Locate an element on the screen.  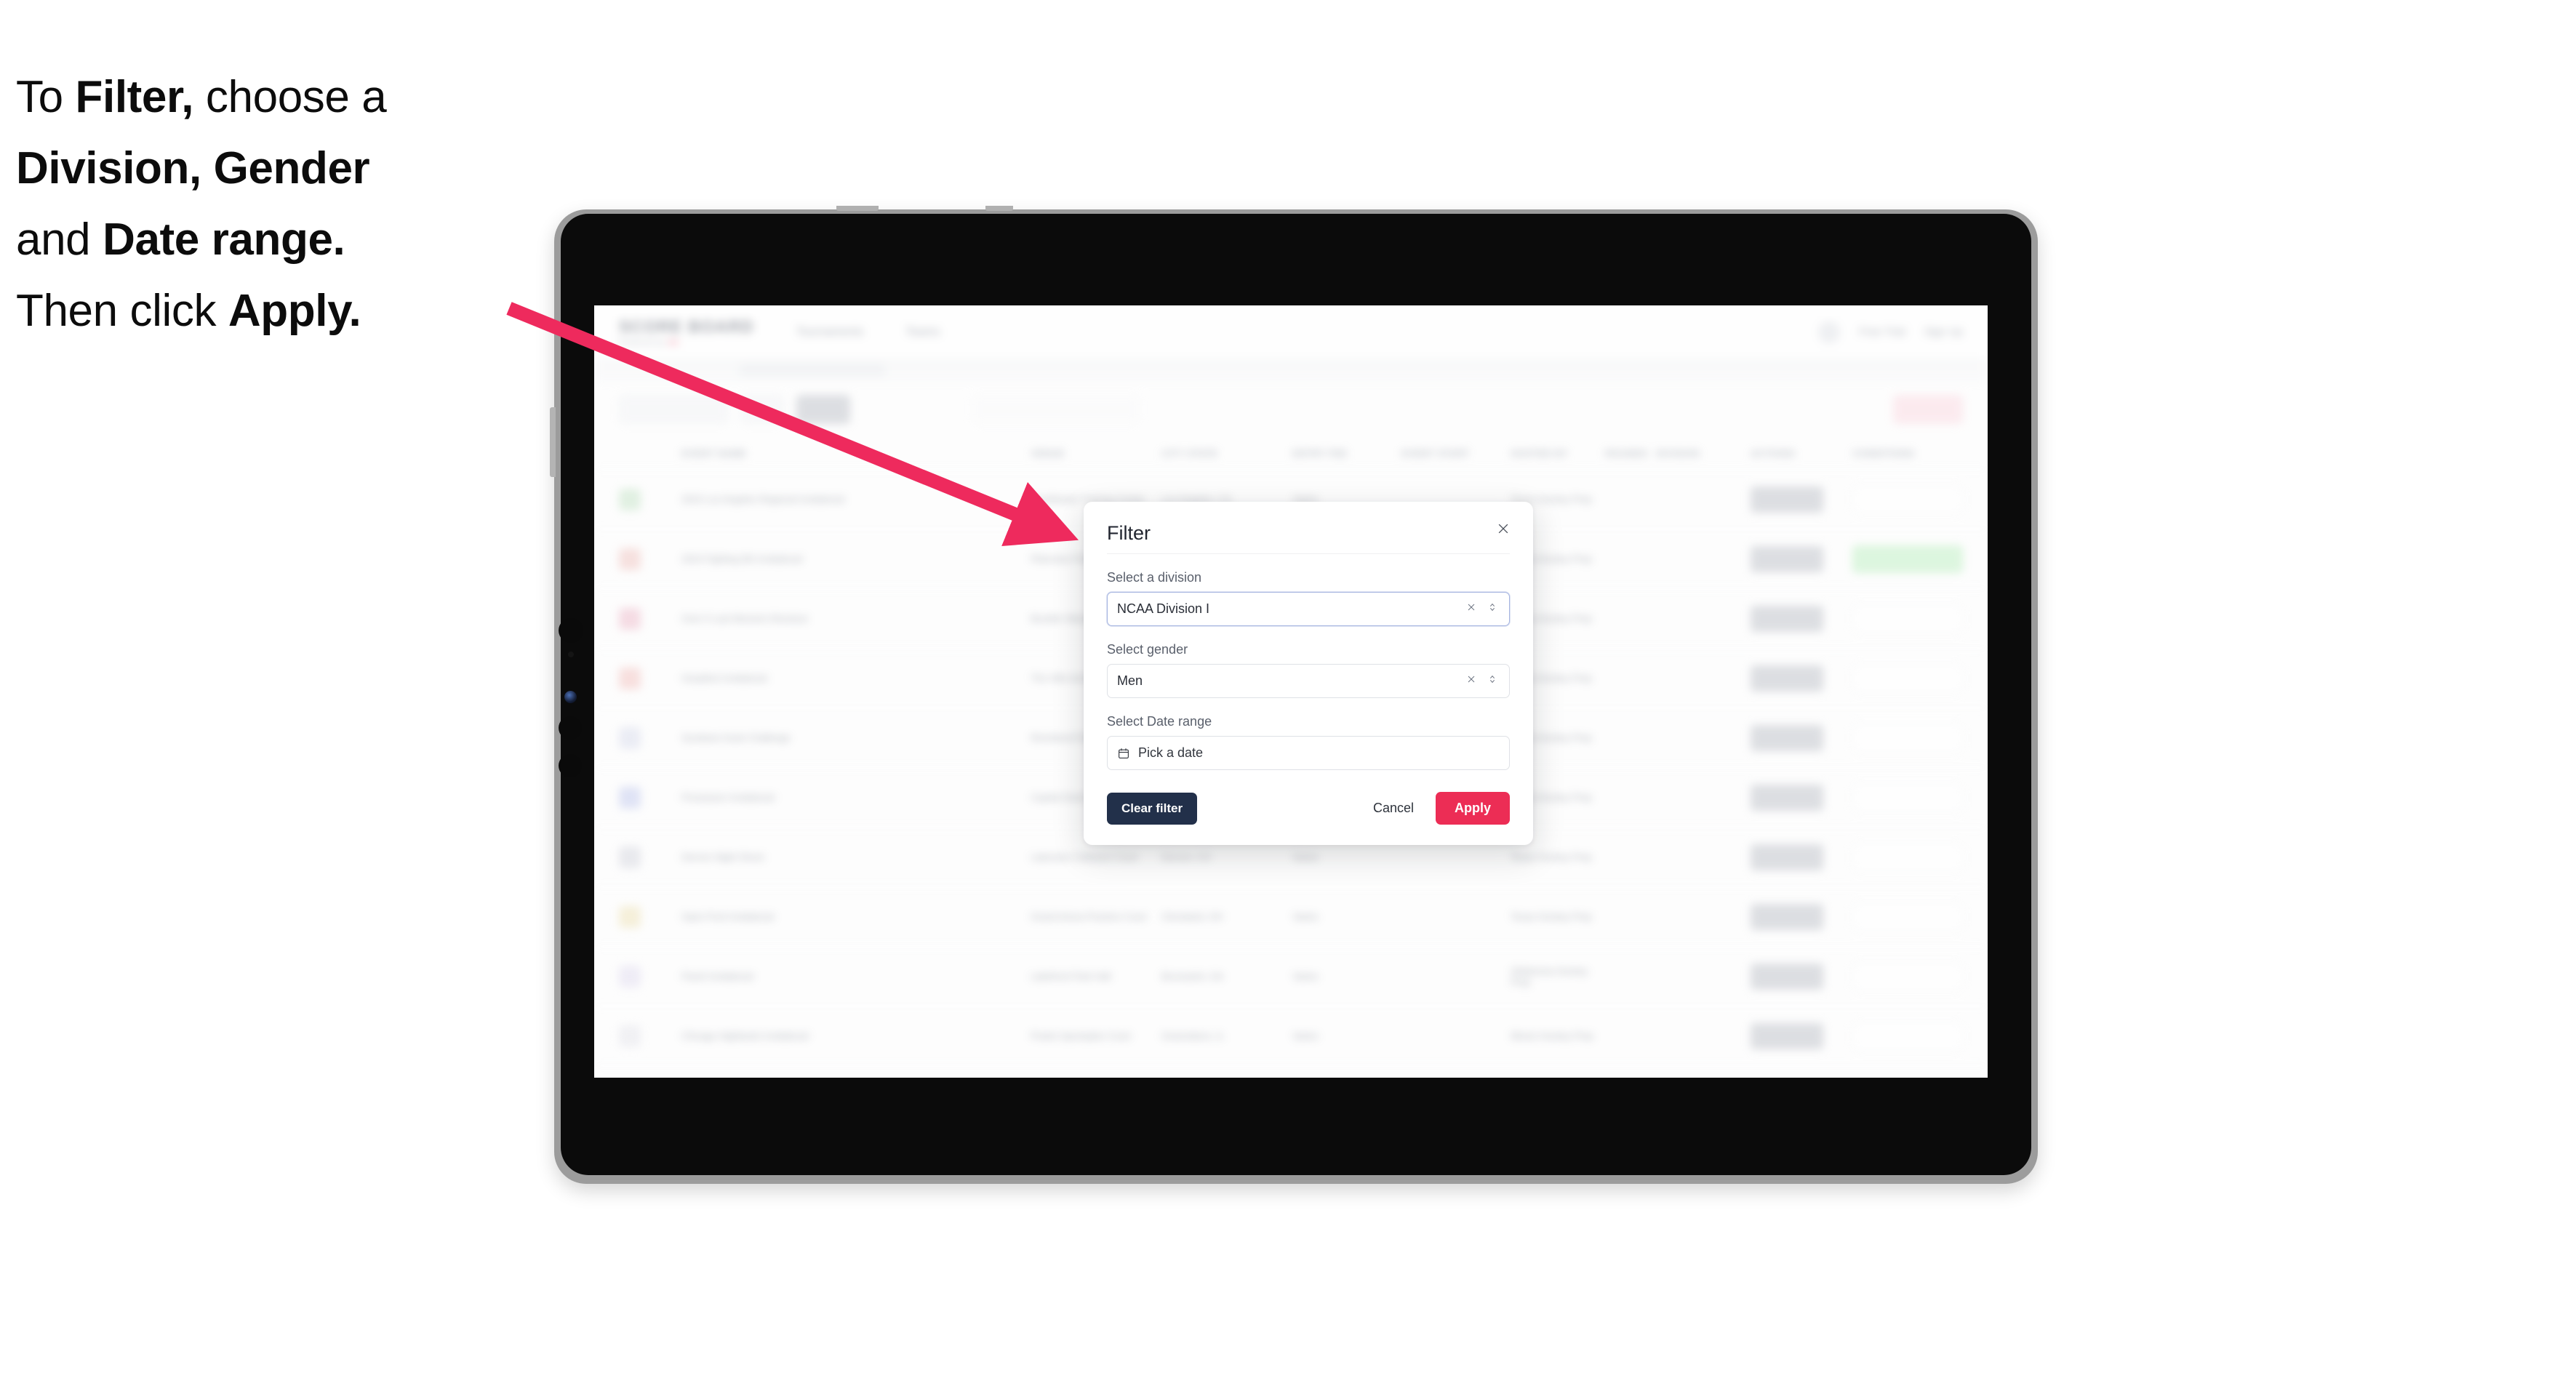
callout-text: To is located at coordinates (46, 97).